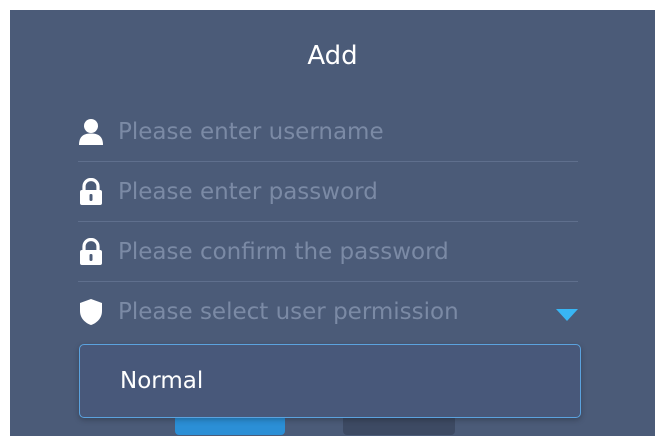 This screenshot has height=436, width=655. I want to click on confirm-password-field, so click(328, 252).